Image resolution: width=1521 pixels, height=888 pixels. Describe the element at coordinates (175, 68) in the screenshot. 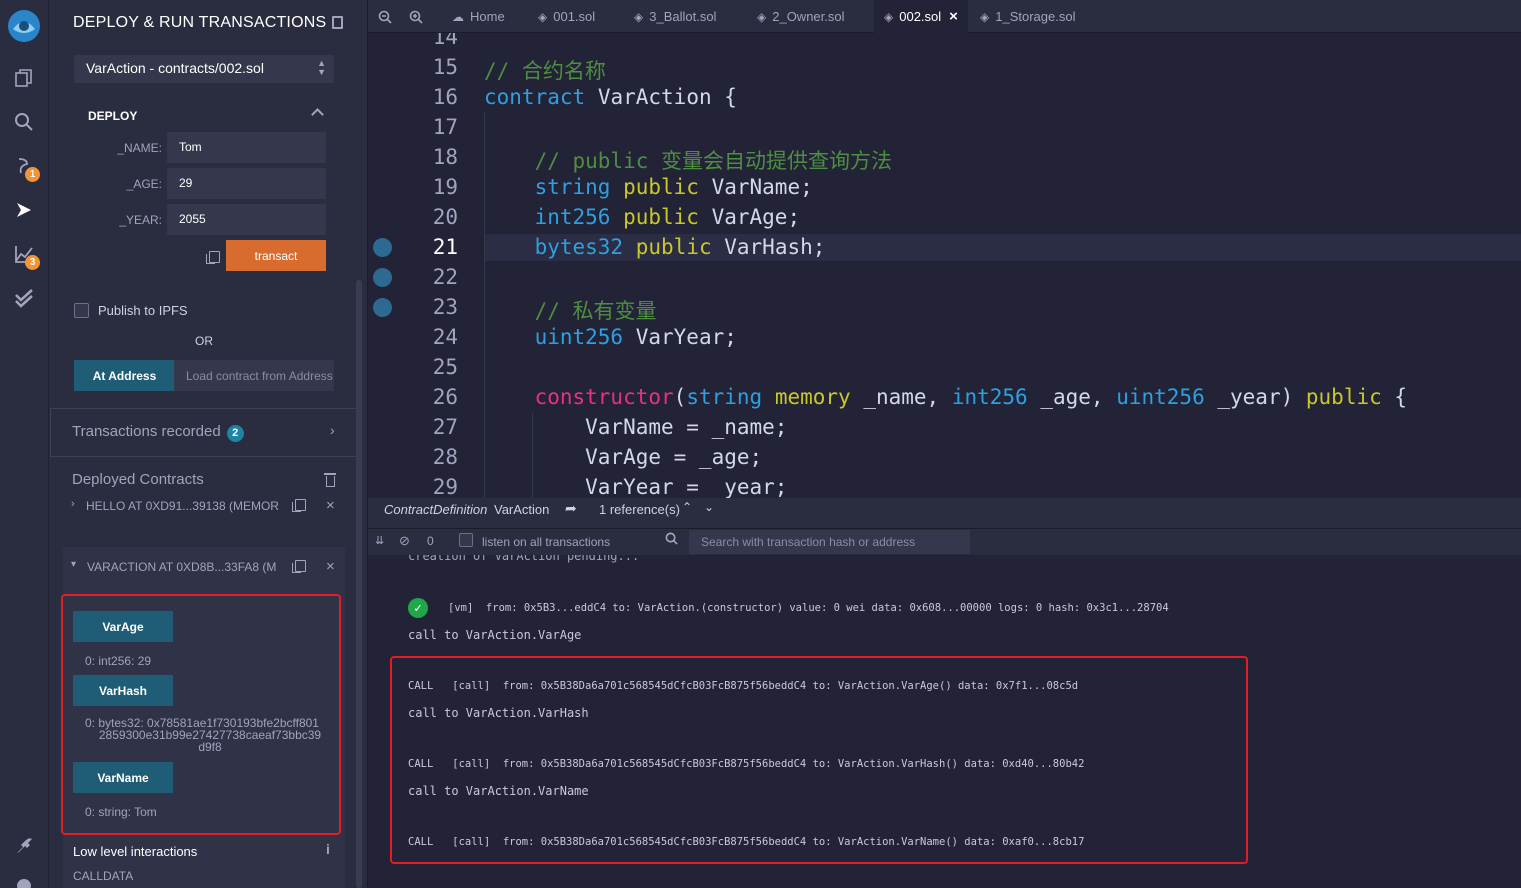

I see `contract-select-value: VarAction - contracts/002.sol` at that location.